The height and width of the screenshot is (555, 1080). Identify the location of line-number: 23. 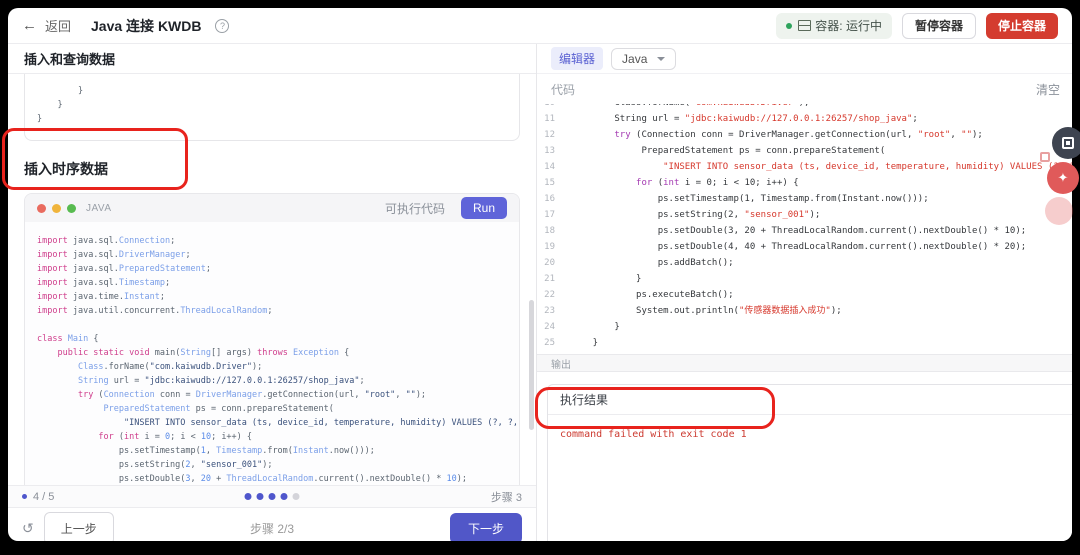
(549, 311).